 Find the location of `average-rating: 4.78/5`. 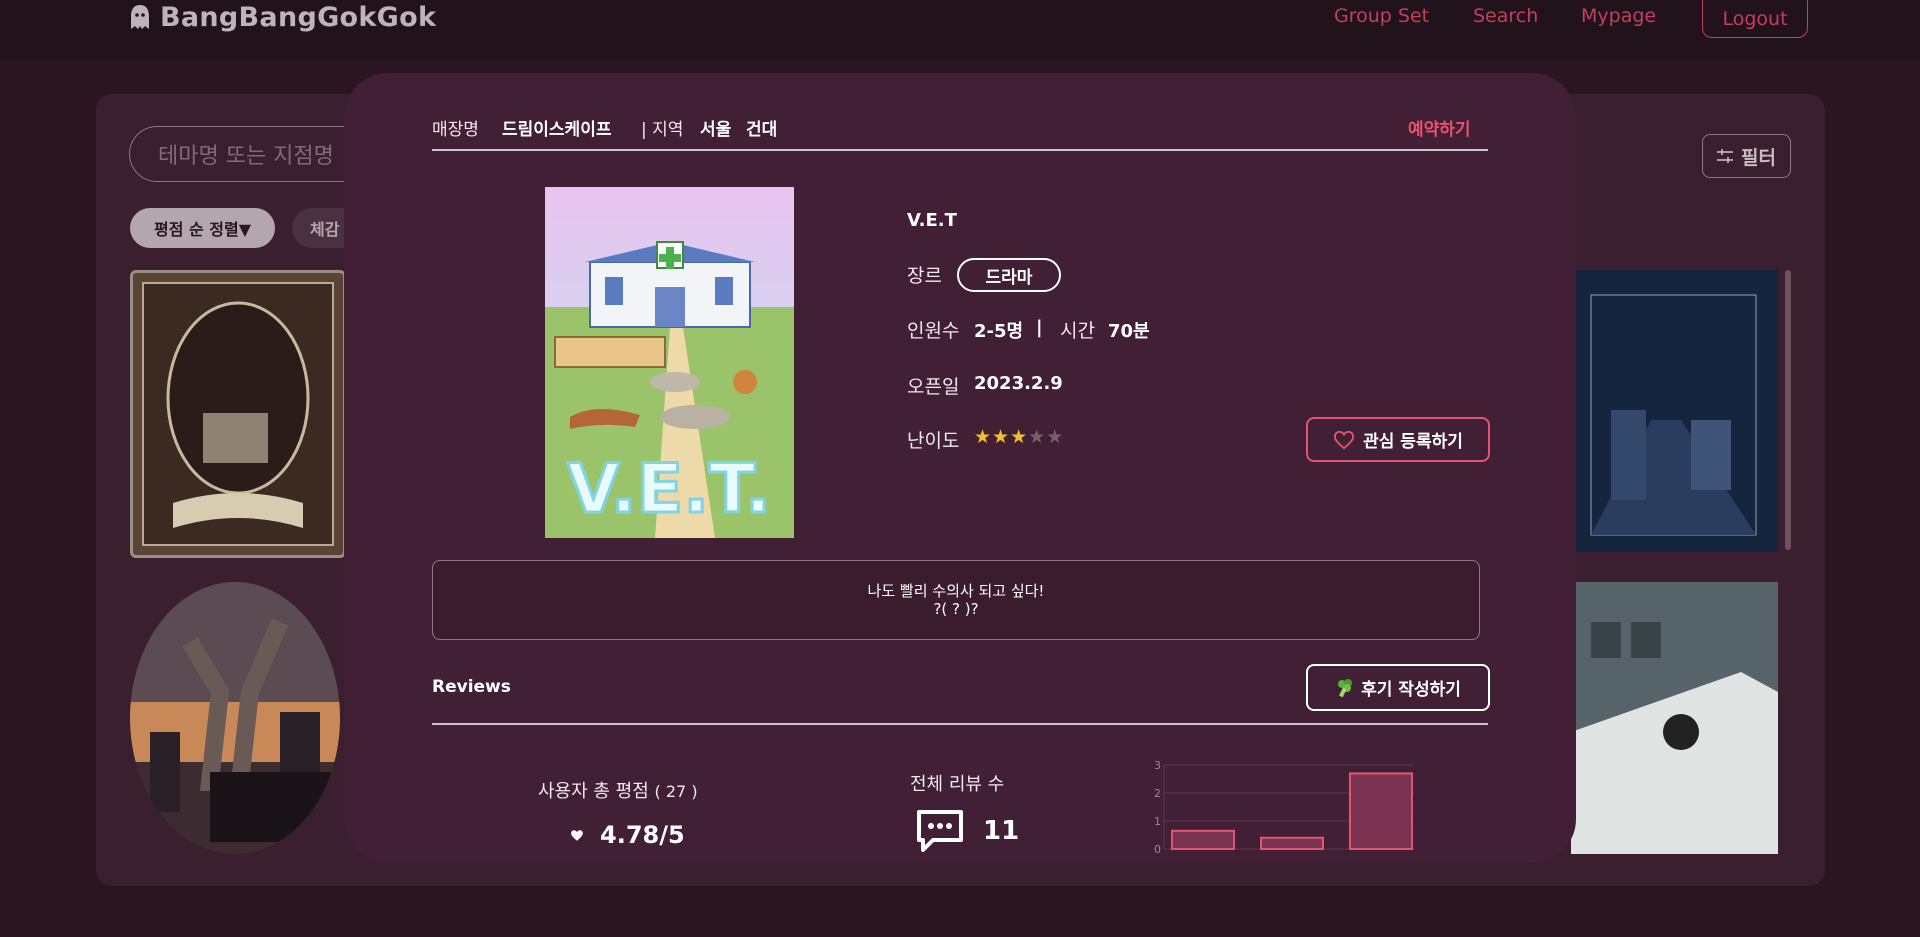

average-rating: 4.78/5 is located at coordinates (627, 835).